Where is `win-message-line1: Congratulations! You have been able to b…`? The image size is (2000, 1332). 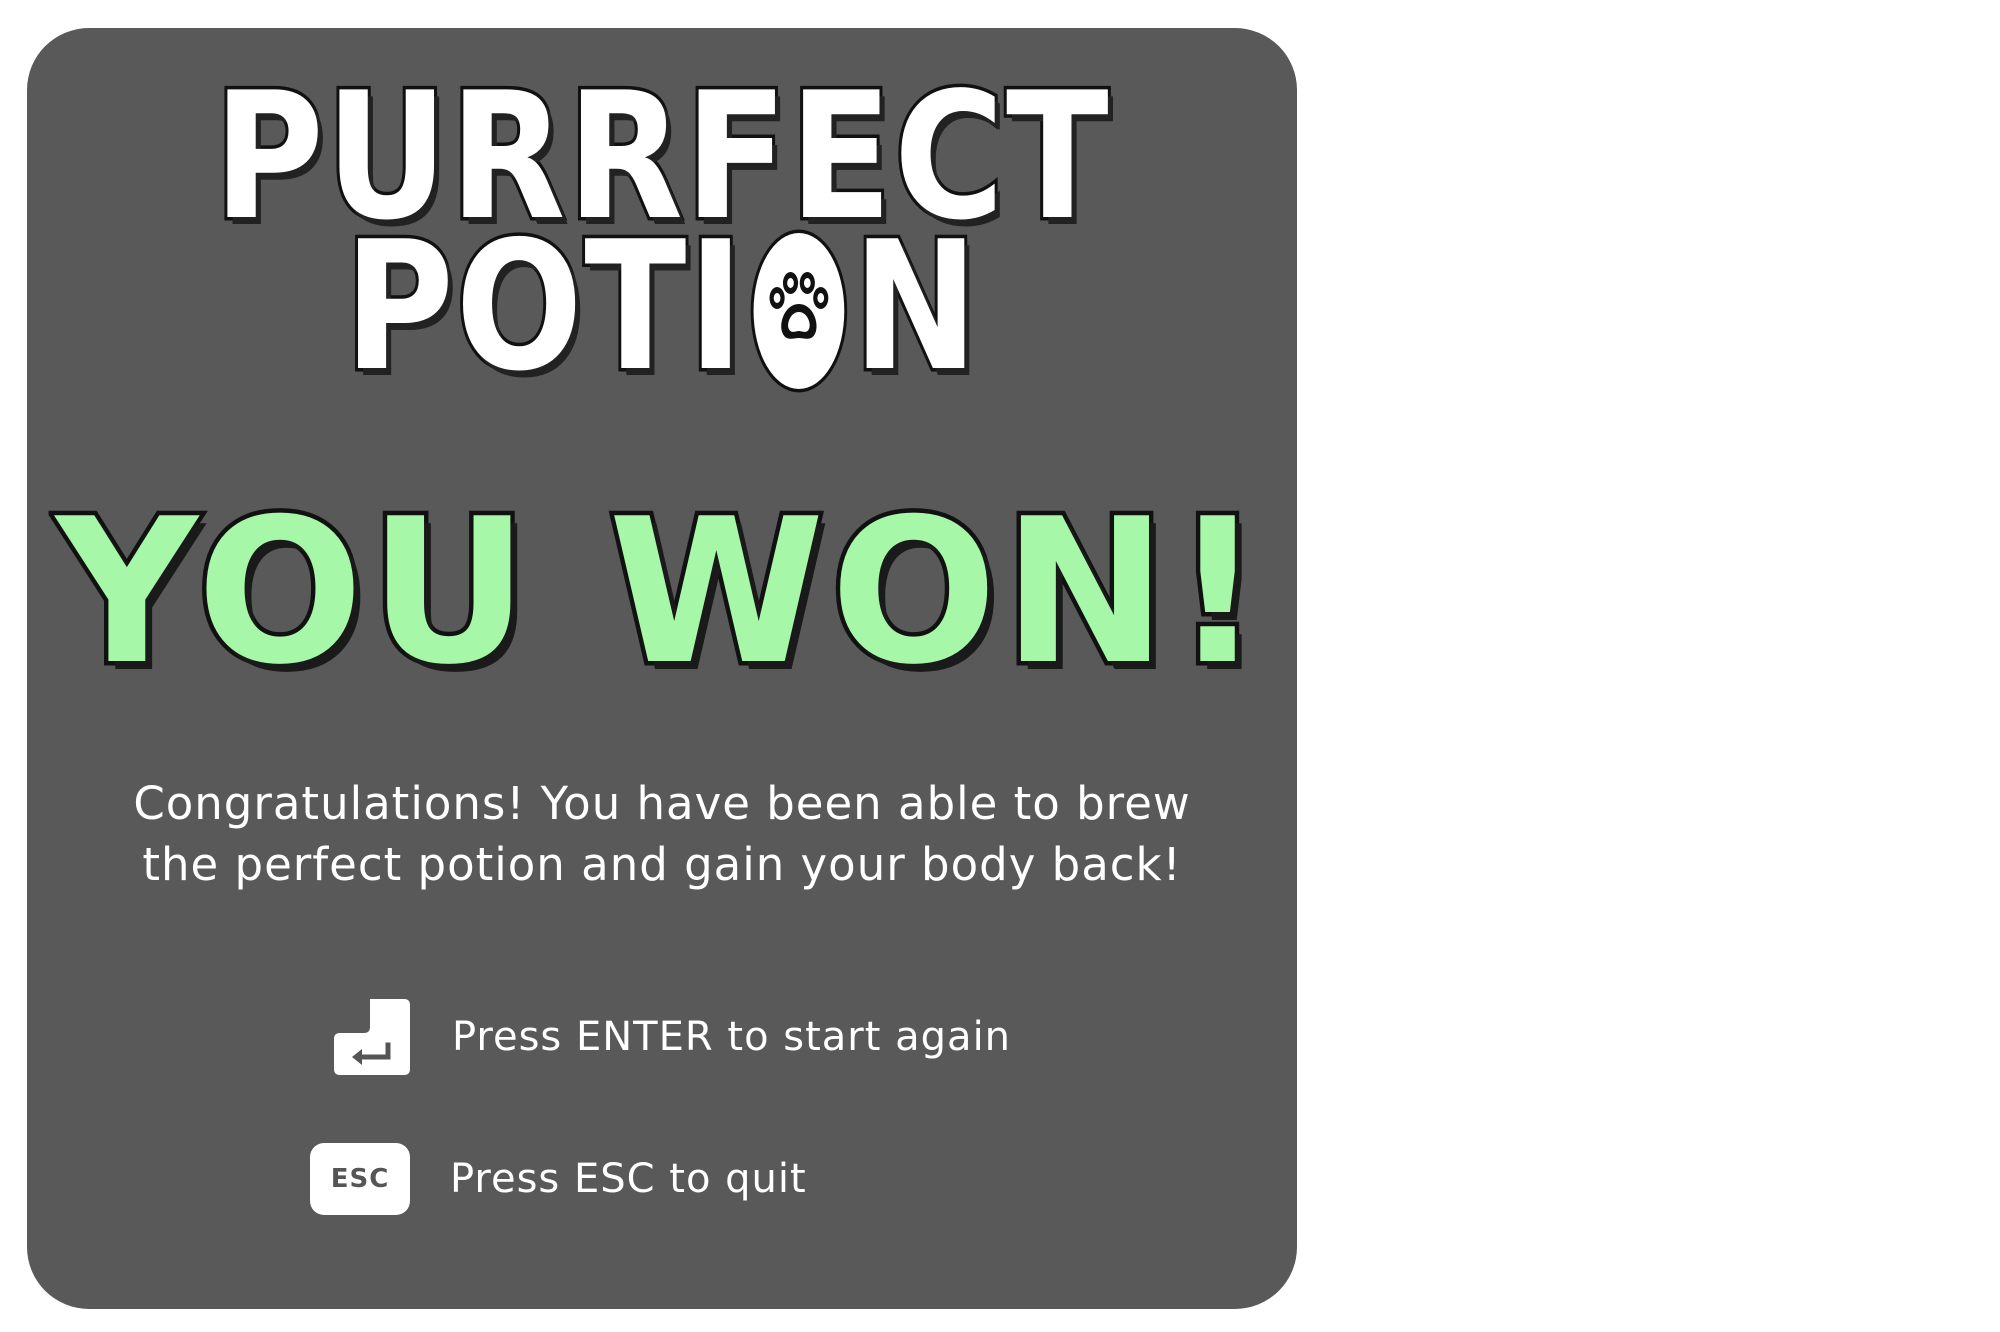 win-message-line1: Congratulations! You have been able to b… is located at coordinates (662, 803).